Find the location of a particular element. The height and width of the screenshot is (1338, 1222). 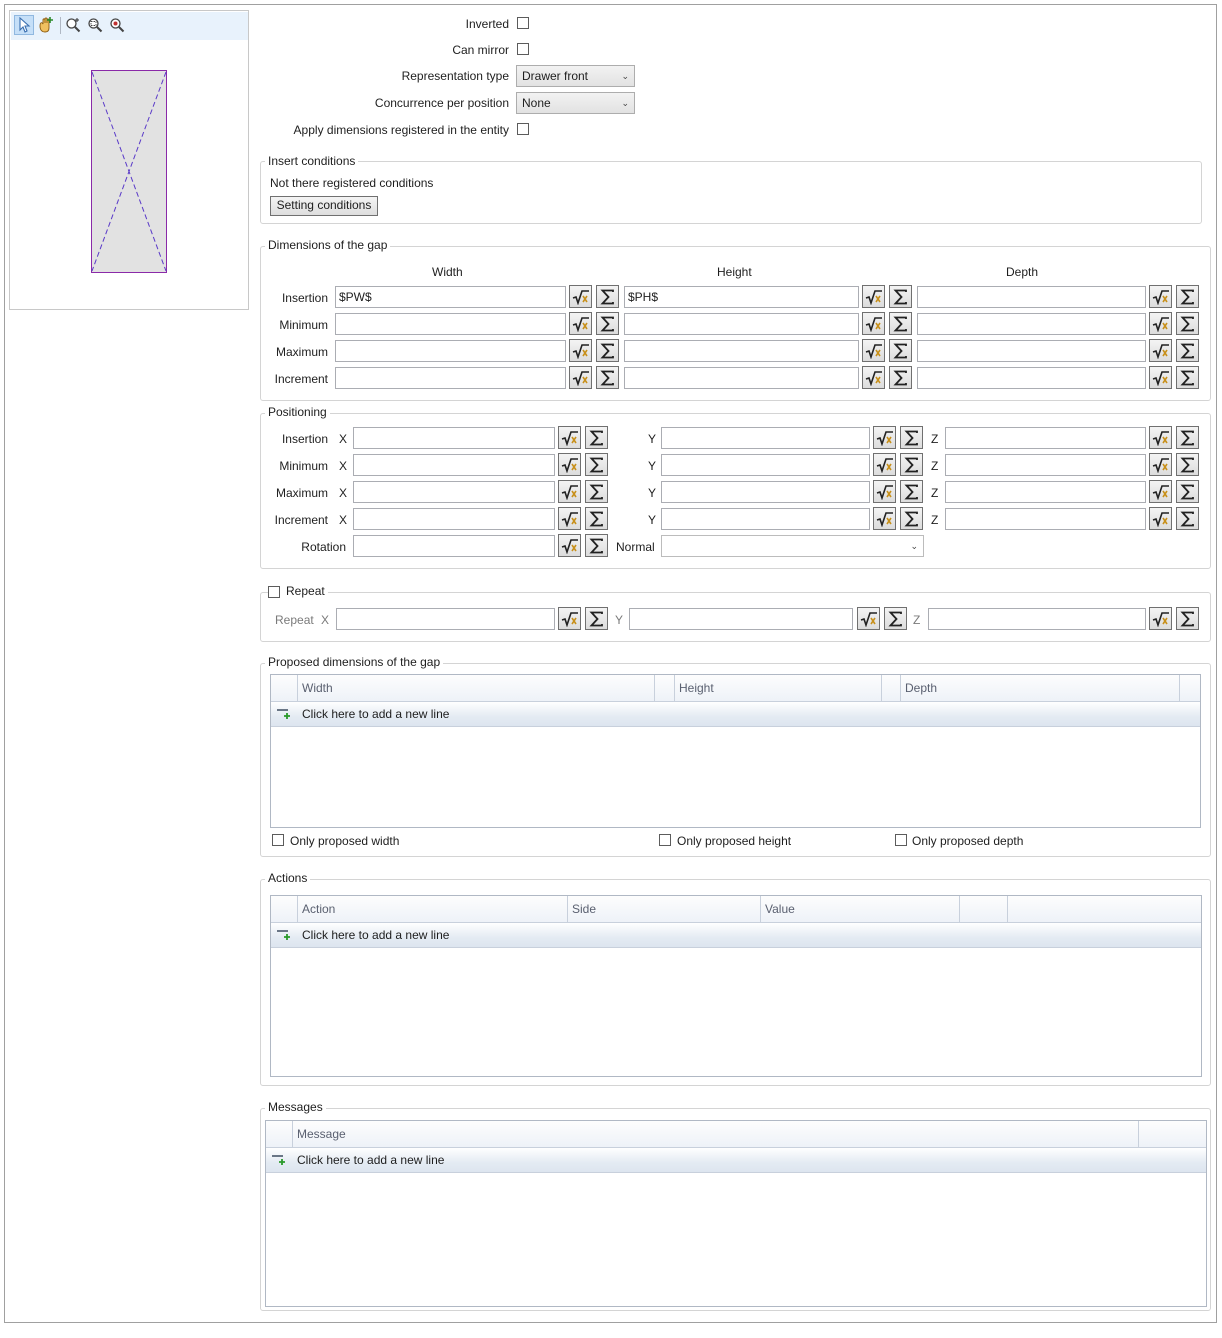

pos-increment-z-formula-button is located at coordinates (1160, 518).